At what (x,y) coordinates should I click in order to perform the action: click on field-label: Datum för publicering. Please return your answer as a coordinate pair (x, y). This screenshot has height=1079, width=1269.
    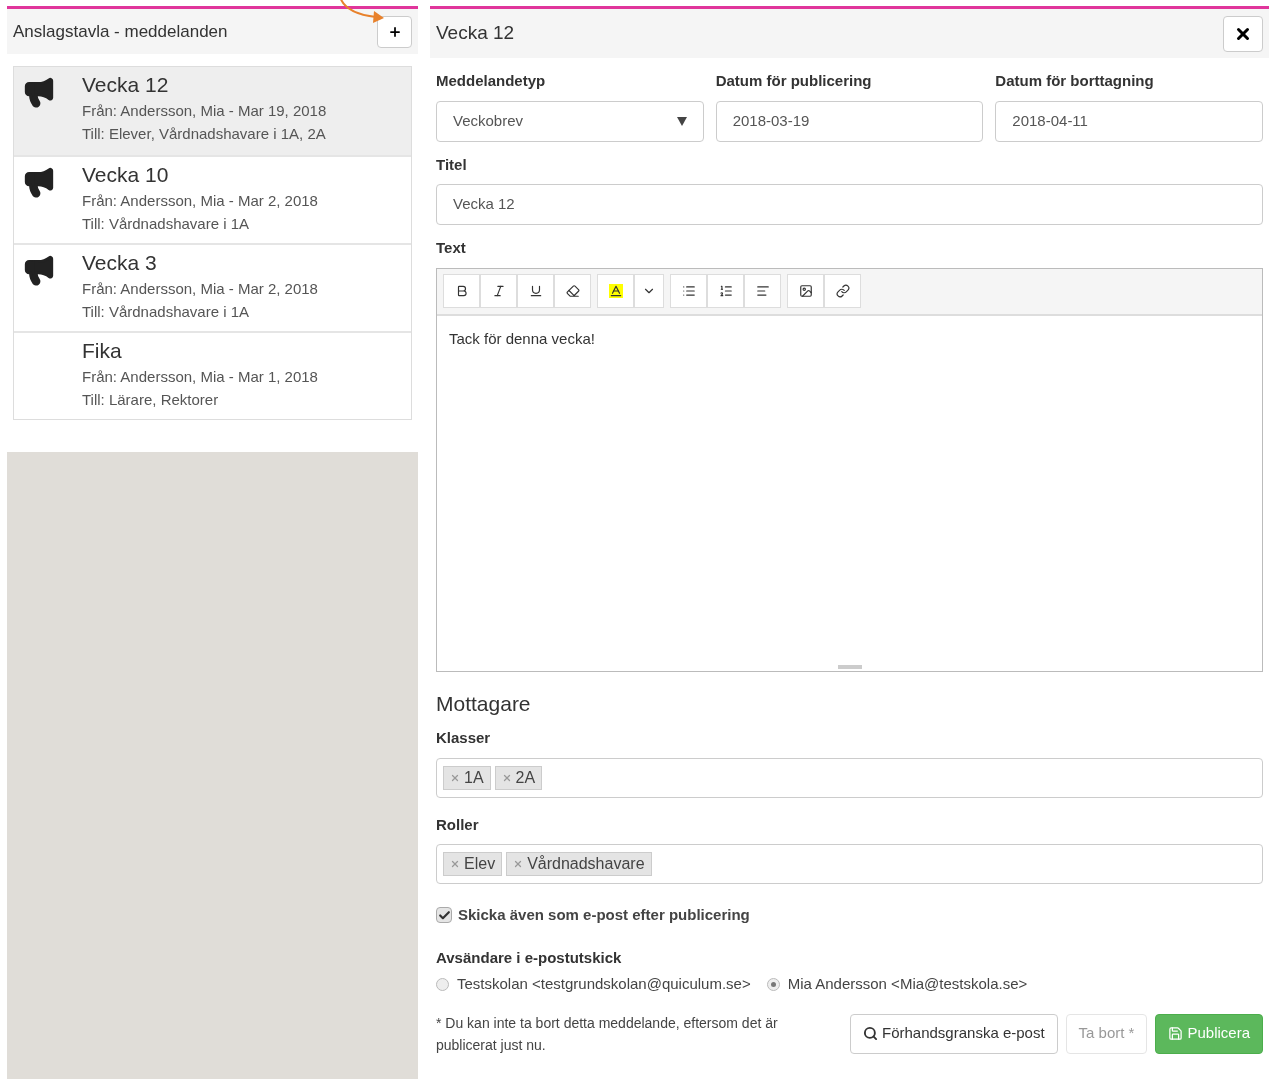
    Looking at the image, I should click on (794, 81).